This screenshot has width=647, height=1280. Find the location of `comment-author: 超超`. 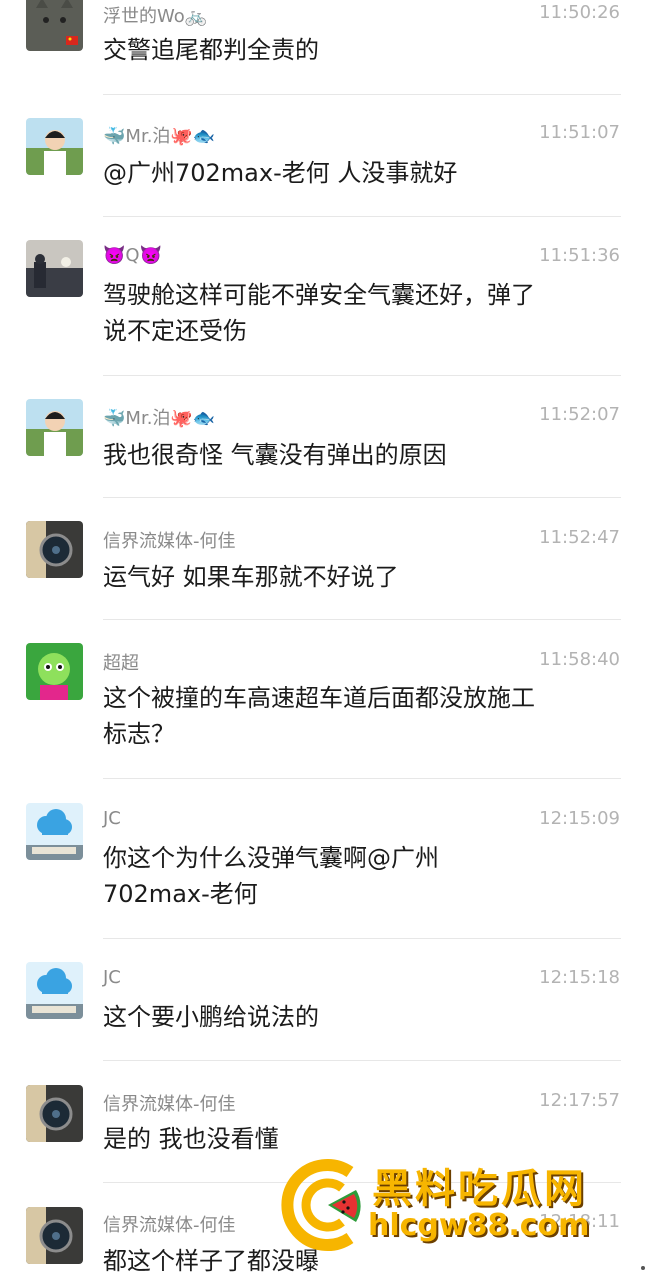

comment-author: 超超 is located at coordinates (121, 662).